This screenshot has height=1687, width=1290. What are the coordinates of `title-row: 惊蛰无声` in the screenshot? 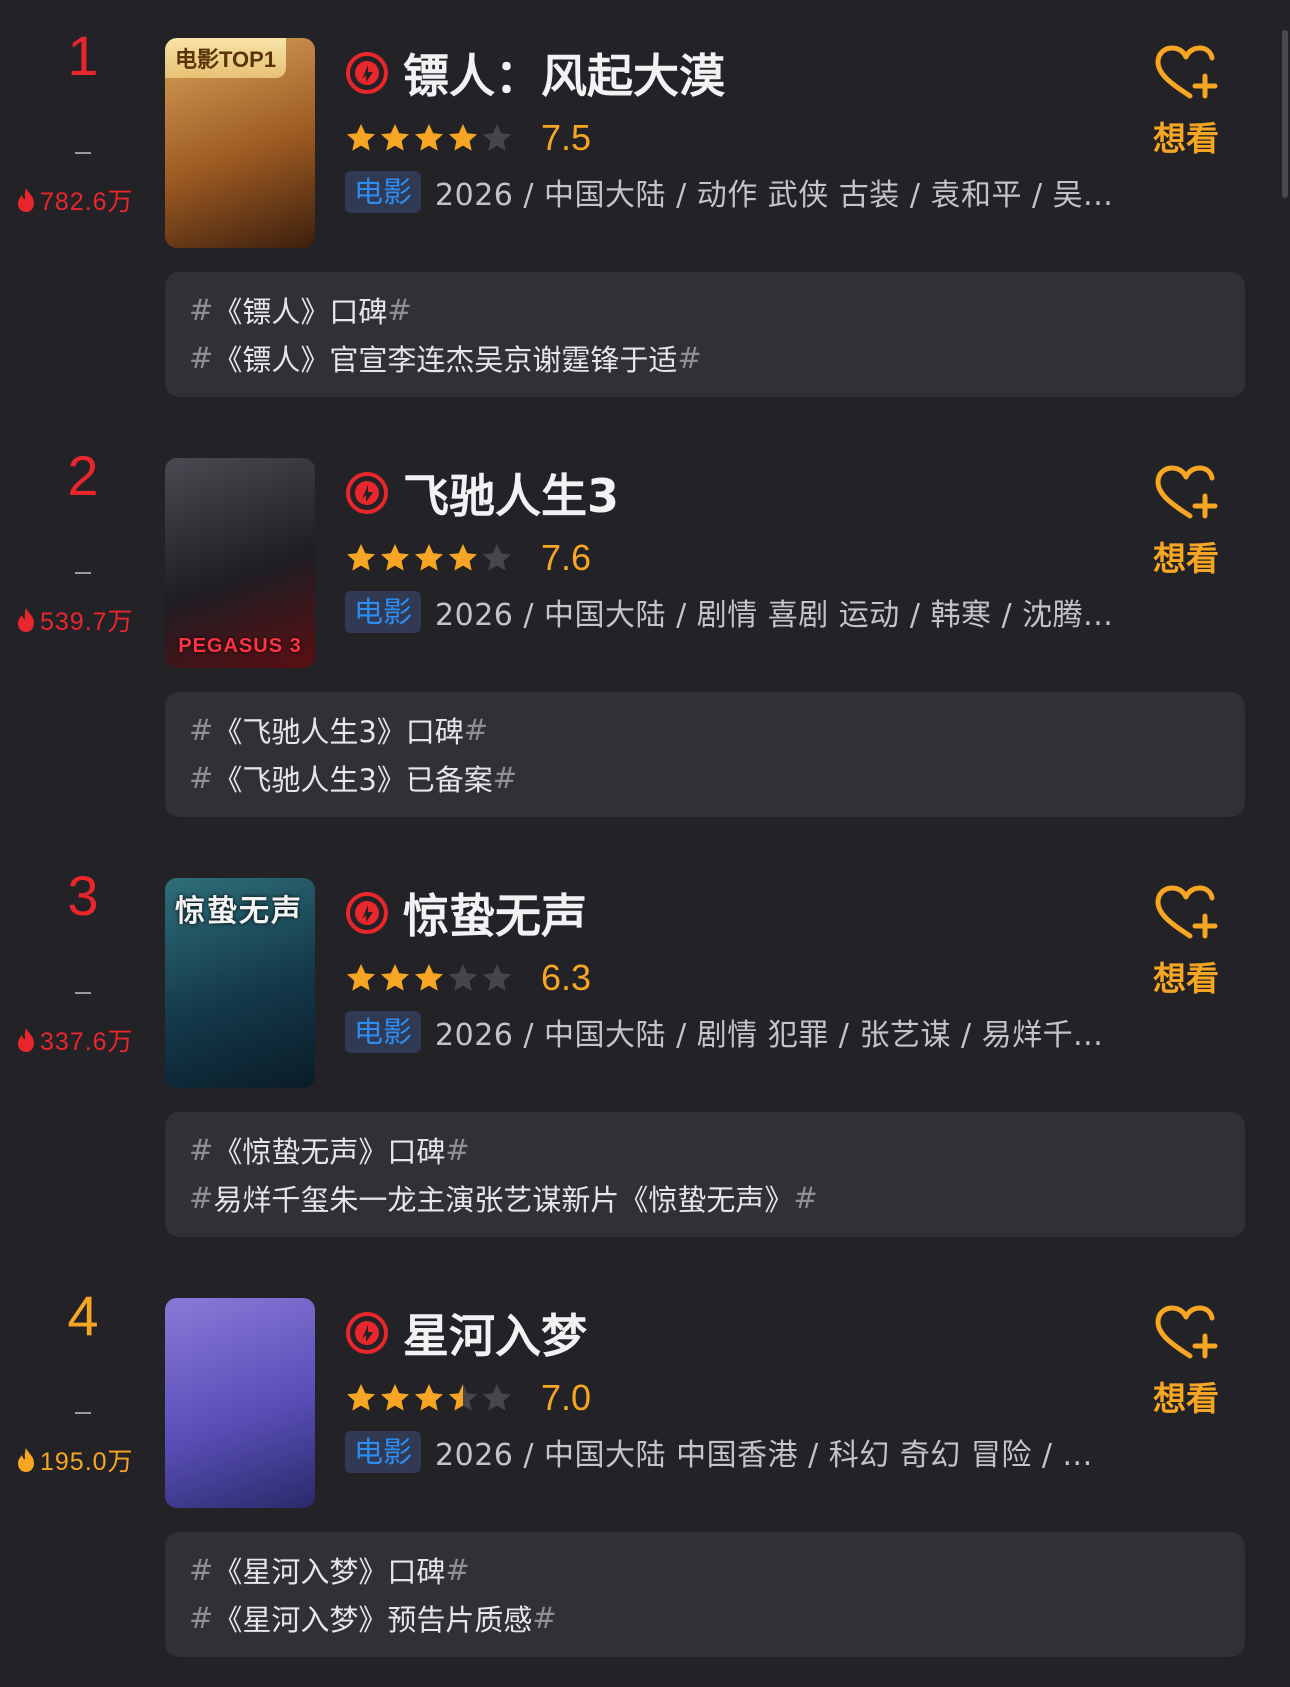 It's located at (466, 913).